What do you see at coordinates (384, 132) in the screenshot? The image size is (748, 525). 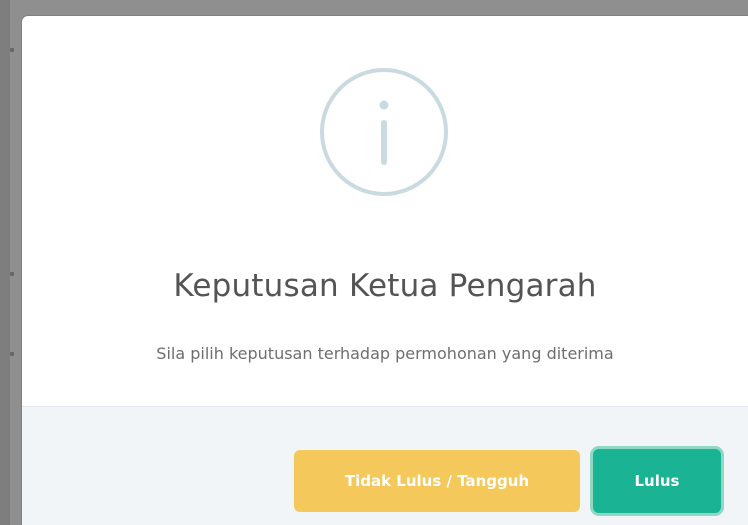 I see `info-circle-icon` at bounding box center [384, 132].